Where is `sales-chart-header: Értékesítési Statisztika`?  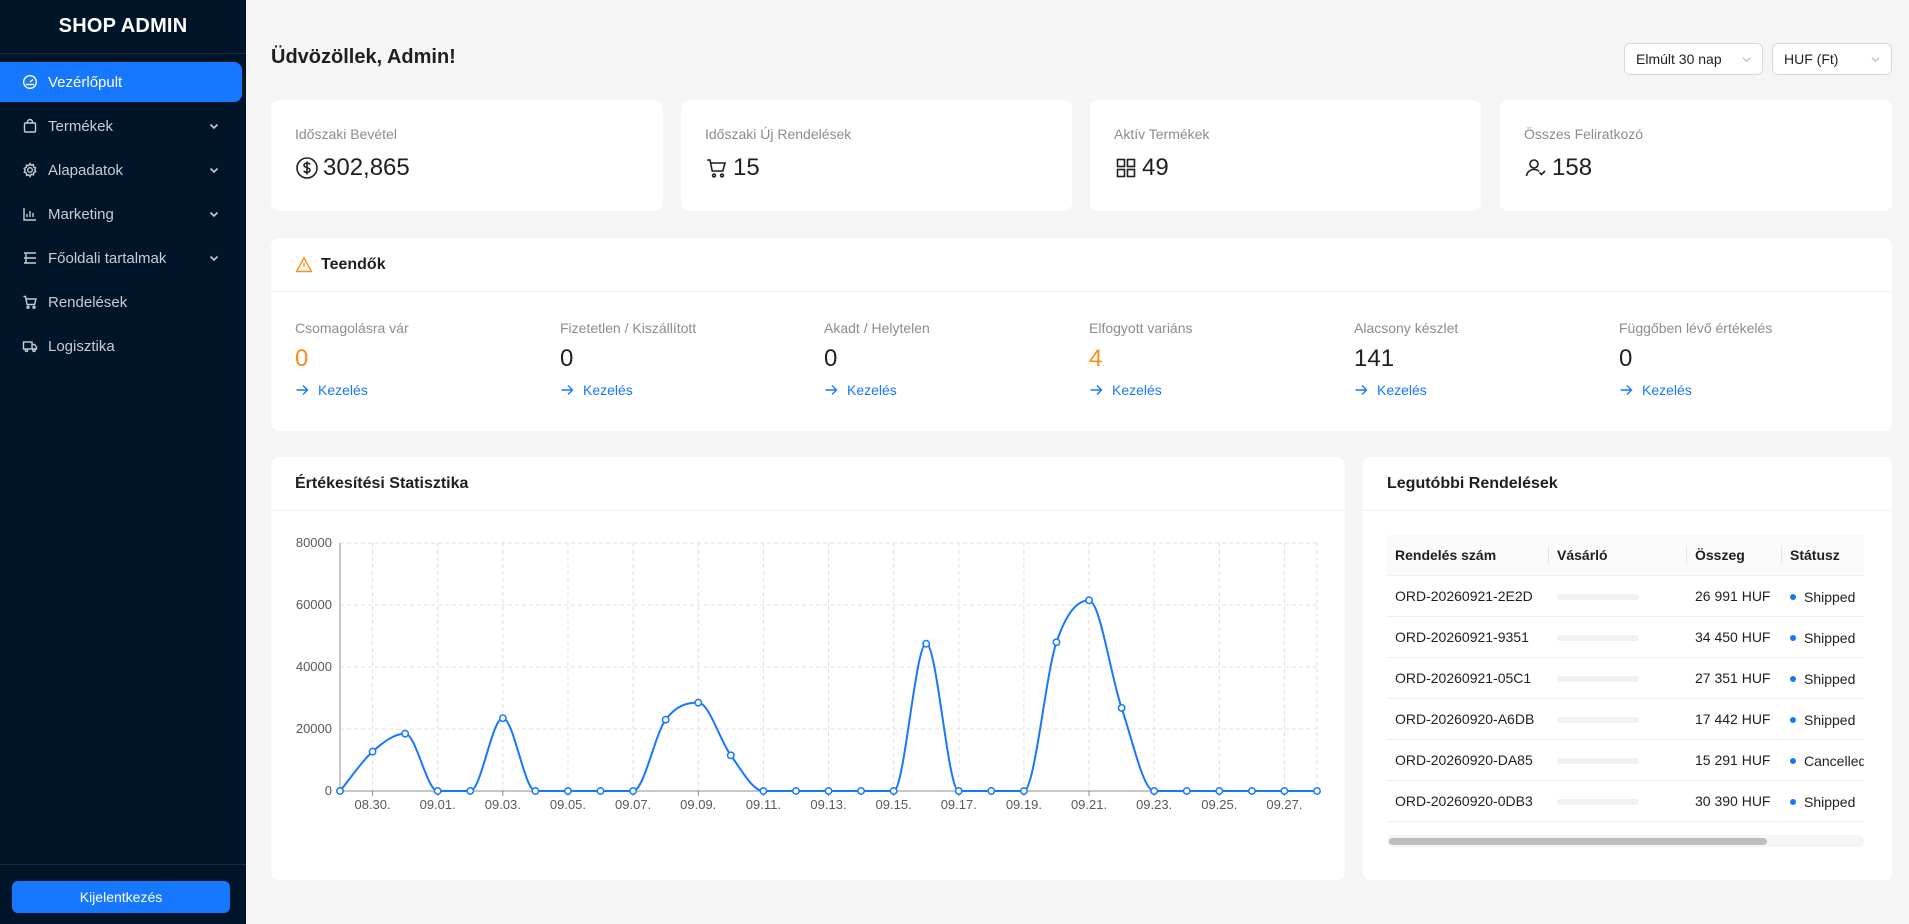
sales-chart-header: Értékesítési Statisztika is located at coordinates (808, 484).